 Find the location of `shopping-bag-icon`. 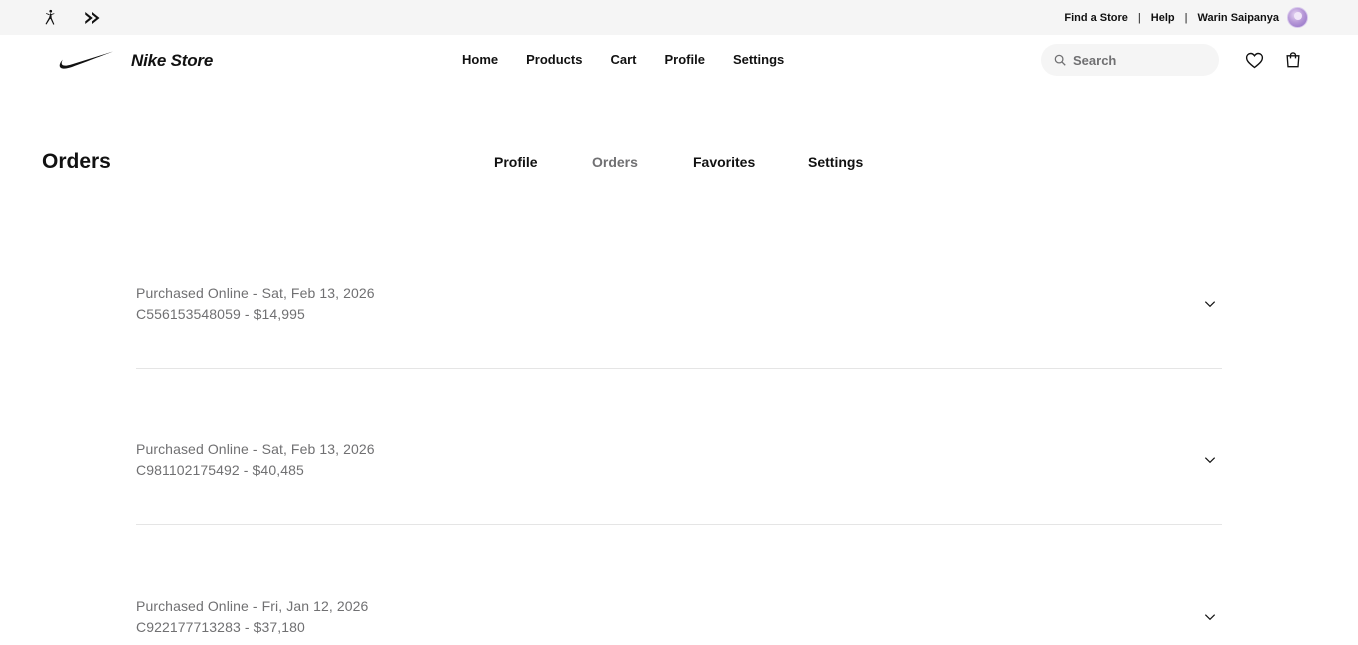

shopping-bag-icon is located at coordinates (1293, 60).